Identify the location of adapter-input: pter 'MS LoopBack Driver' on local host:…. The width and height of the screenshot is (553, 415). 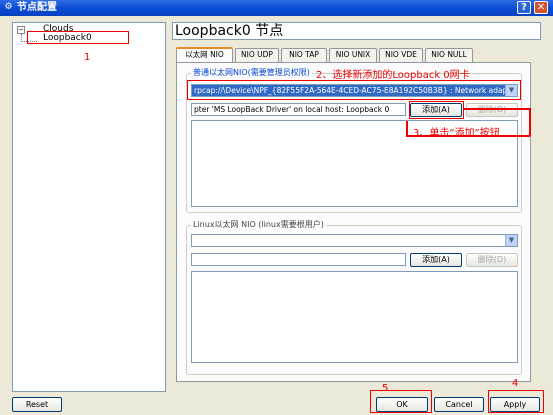
(298, 109).